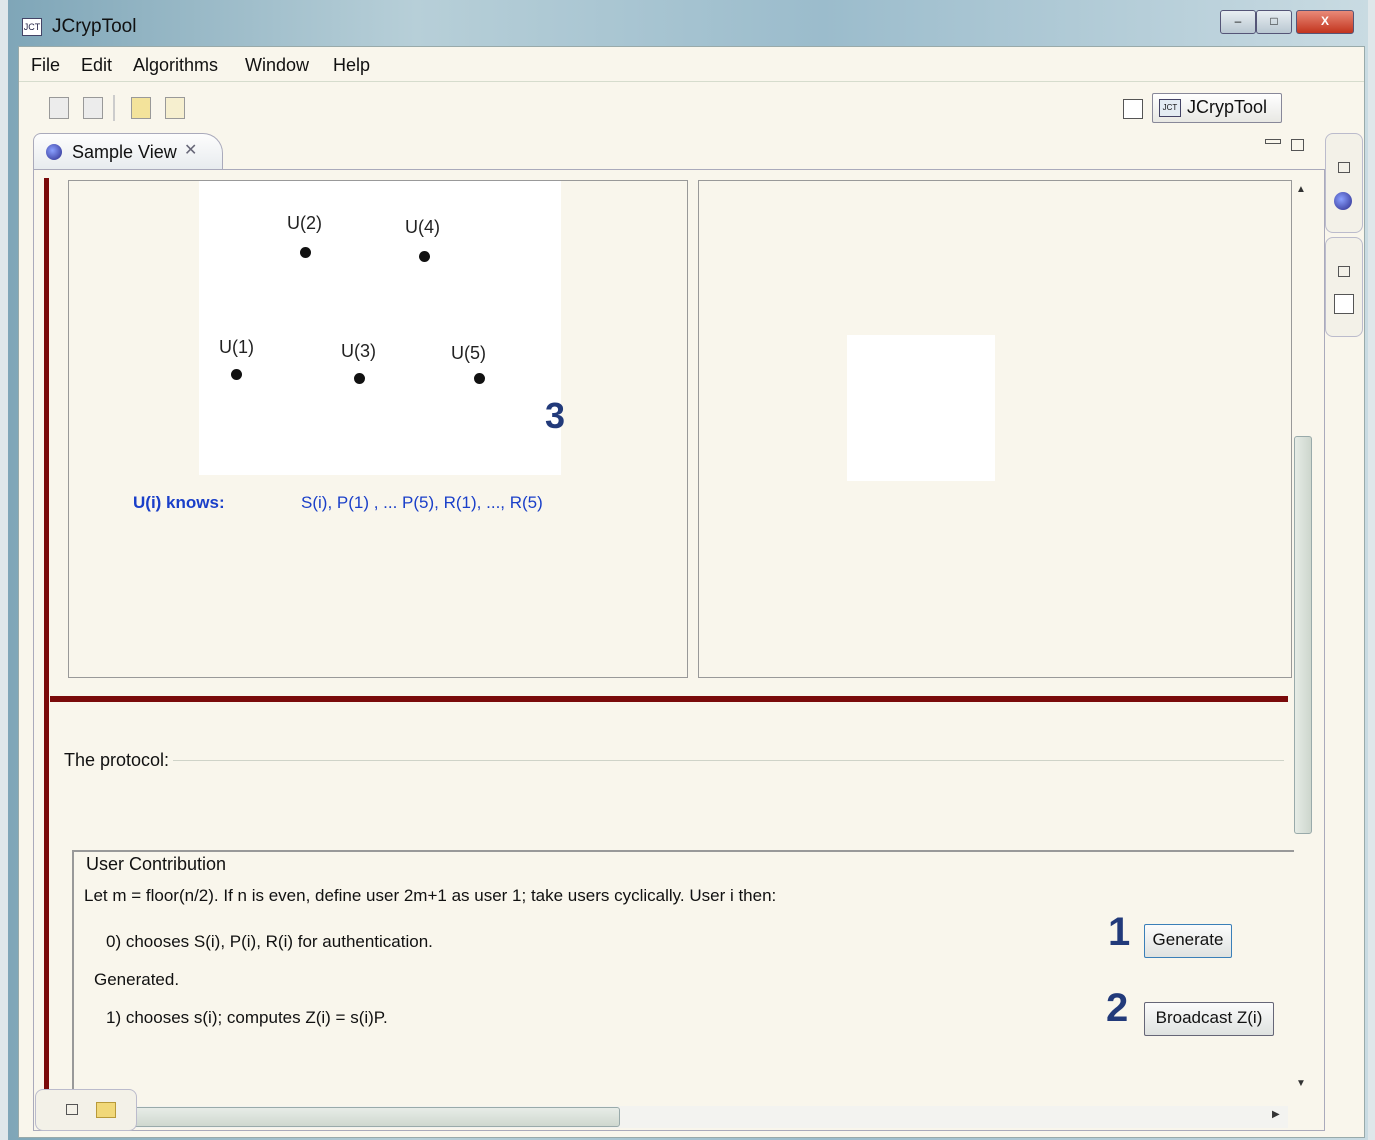  What do you see at coordinates (236, 347) in the screenshot?
I see `node-label: U(1)` at bounding box center [236, 347].